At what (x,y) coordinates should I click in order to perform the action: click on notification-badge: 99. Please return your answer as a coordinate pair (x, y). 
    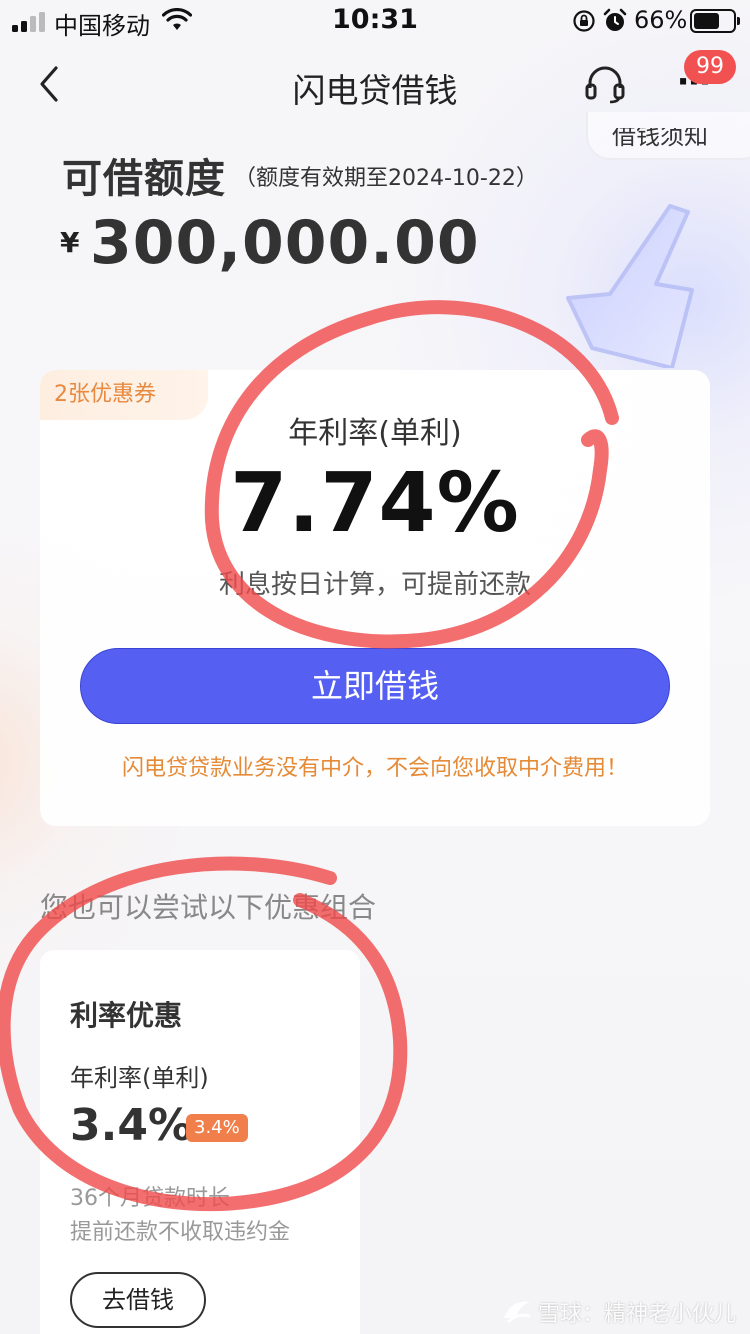
    Looking at the image, I should click on (710, 67).